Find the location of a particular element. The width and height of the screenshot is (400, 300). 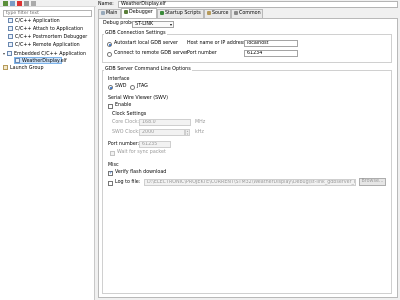

source-icon is located at coordinates (209, 12).